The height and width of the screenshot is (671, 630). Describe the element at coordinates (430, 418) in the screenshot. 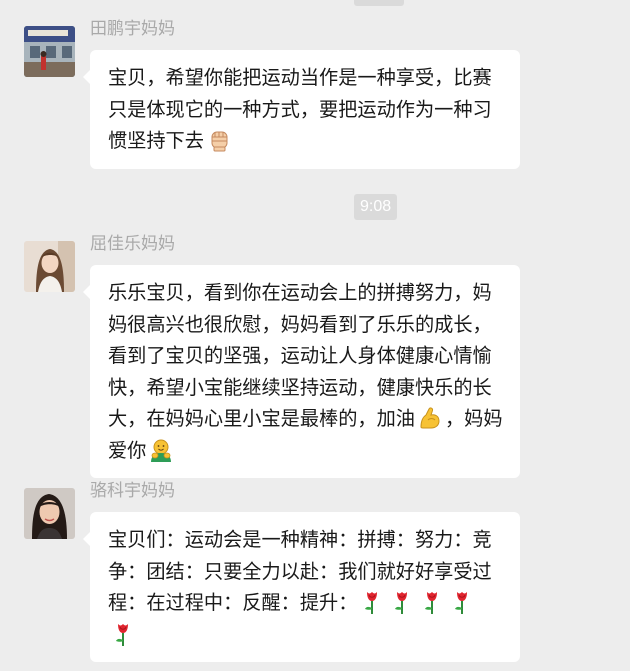

I see `flexed-biceps-emoji-icon` at that location.